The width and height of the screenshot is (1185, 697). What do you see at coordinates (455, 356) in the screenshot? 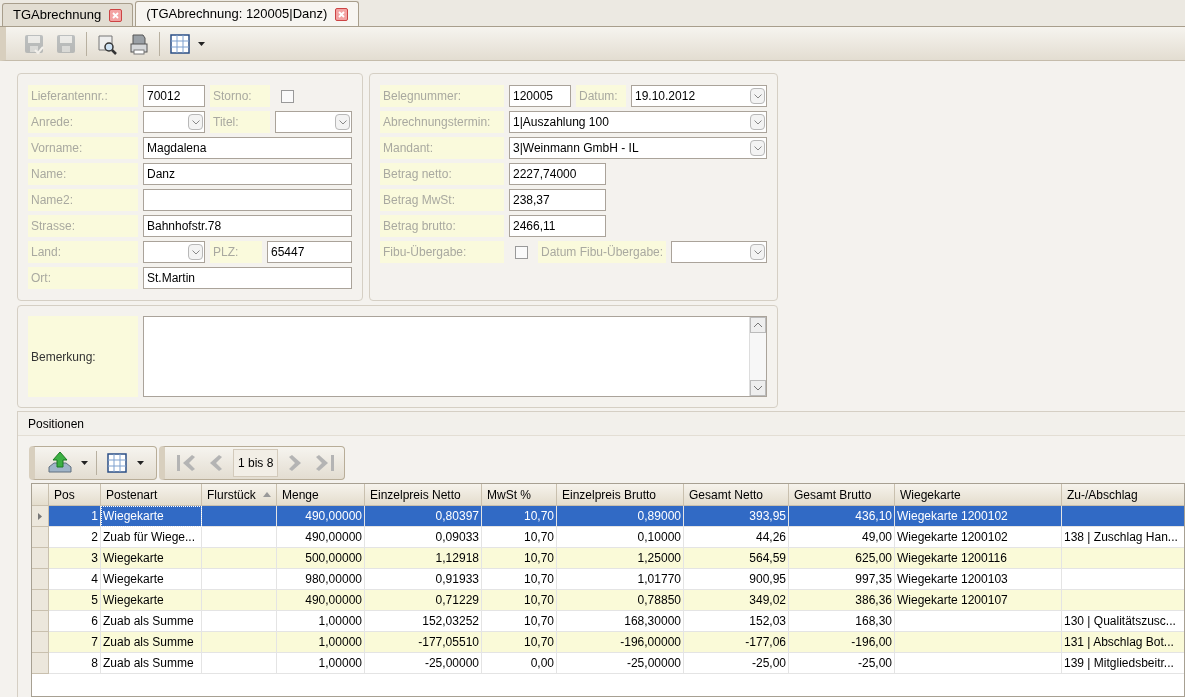
I see `remark-textarea` at bounding box center [455, 356].